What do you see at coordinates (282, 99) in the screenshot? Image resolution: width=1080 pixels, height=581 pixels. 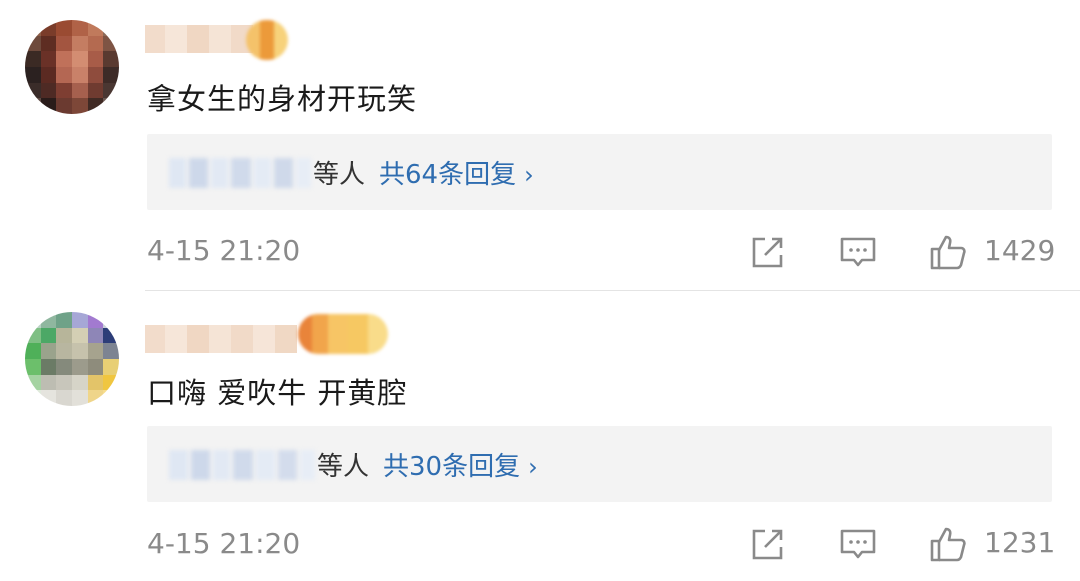 I see `comment-text: 拿女生的身材开玩笑` at bounding box center [282, 99].